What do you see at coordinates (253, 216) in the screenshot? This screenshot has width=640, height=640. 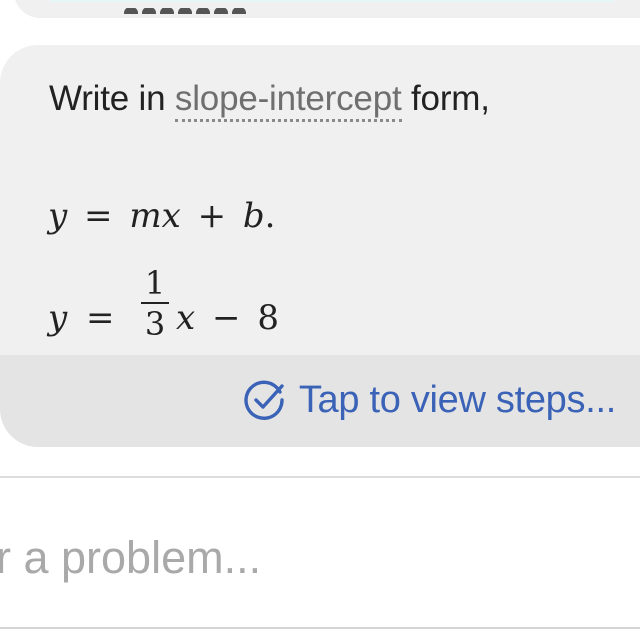 I see `general-b: b` at bounding box center [253, 216].